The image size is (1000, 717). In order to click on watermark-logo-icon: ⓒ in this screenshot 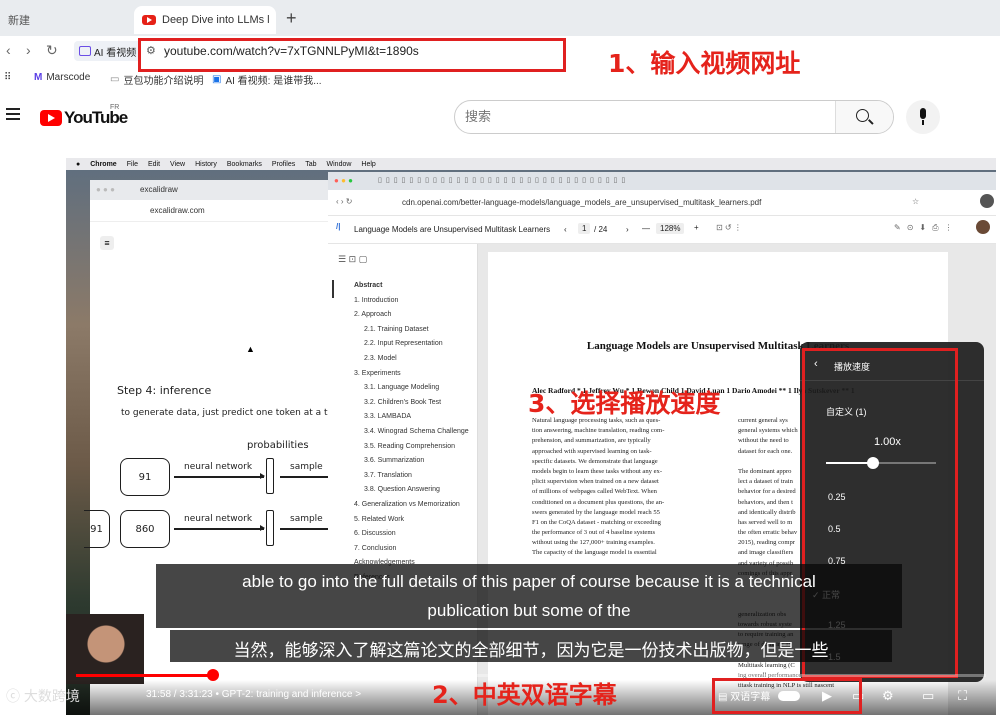, I will do `click(15, 696)`.